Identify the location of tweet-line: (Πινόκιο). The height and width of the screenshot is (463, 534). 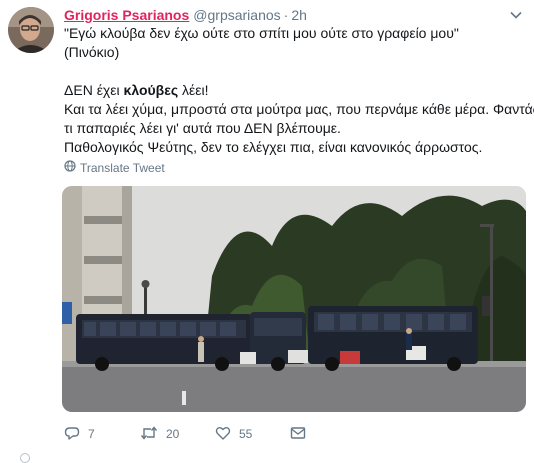
(92, 52).